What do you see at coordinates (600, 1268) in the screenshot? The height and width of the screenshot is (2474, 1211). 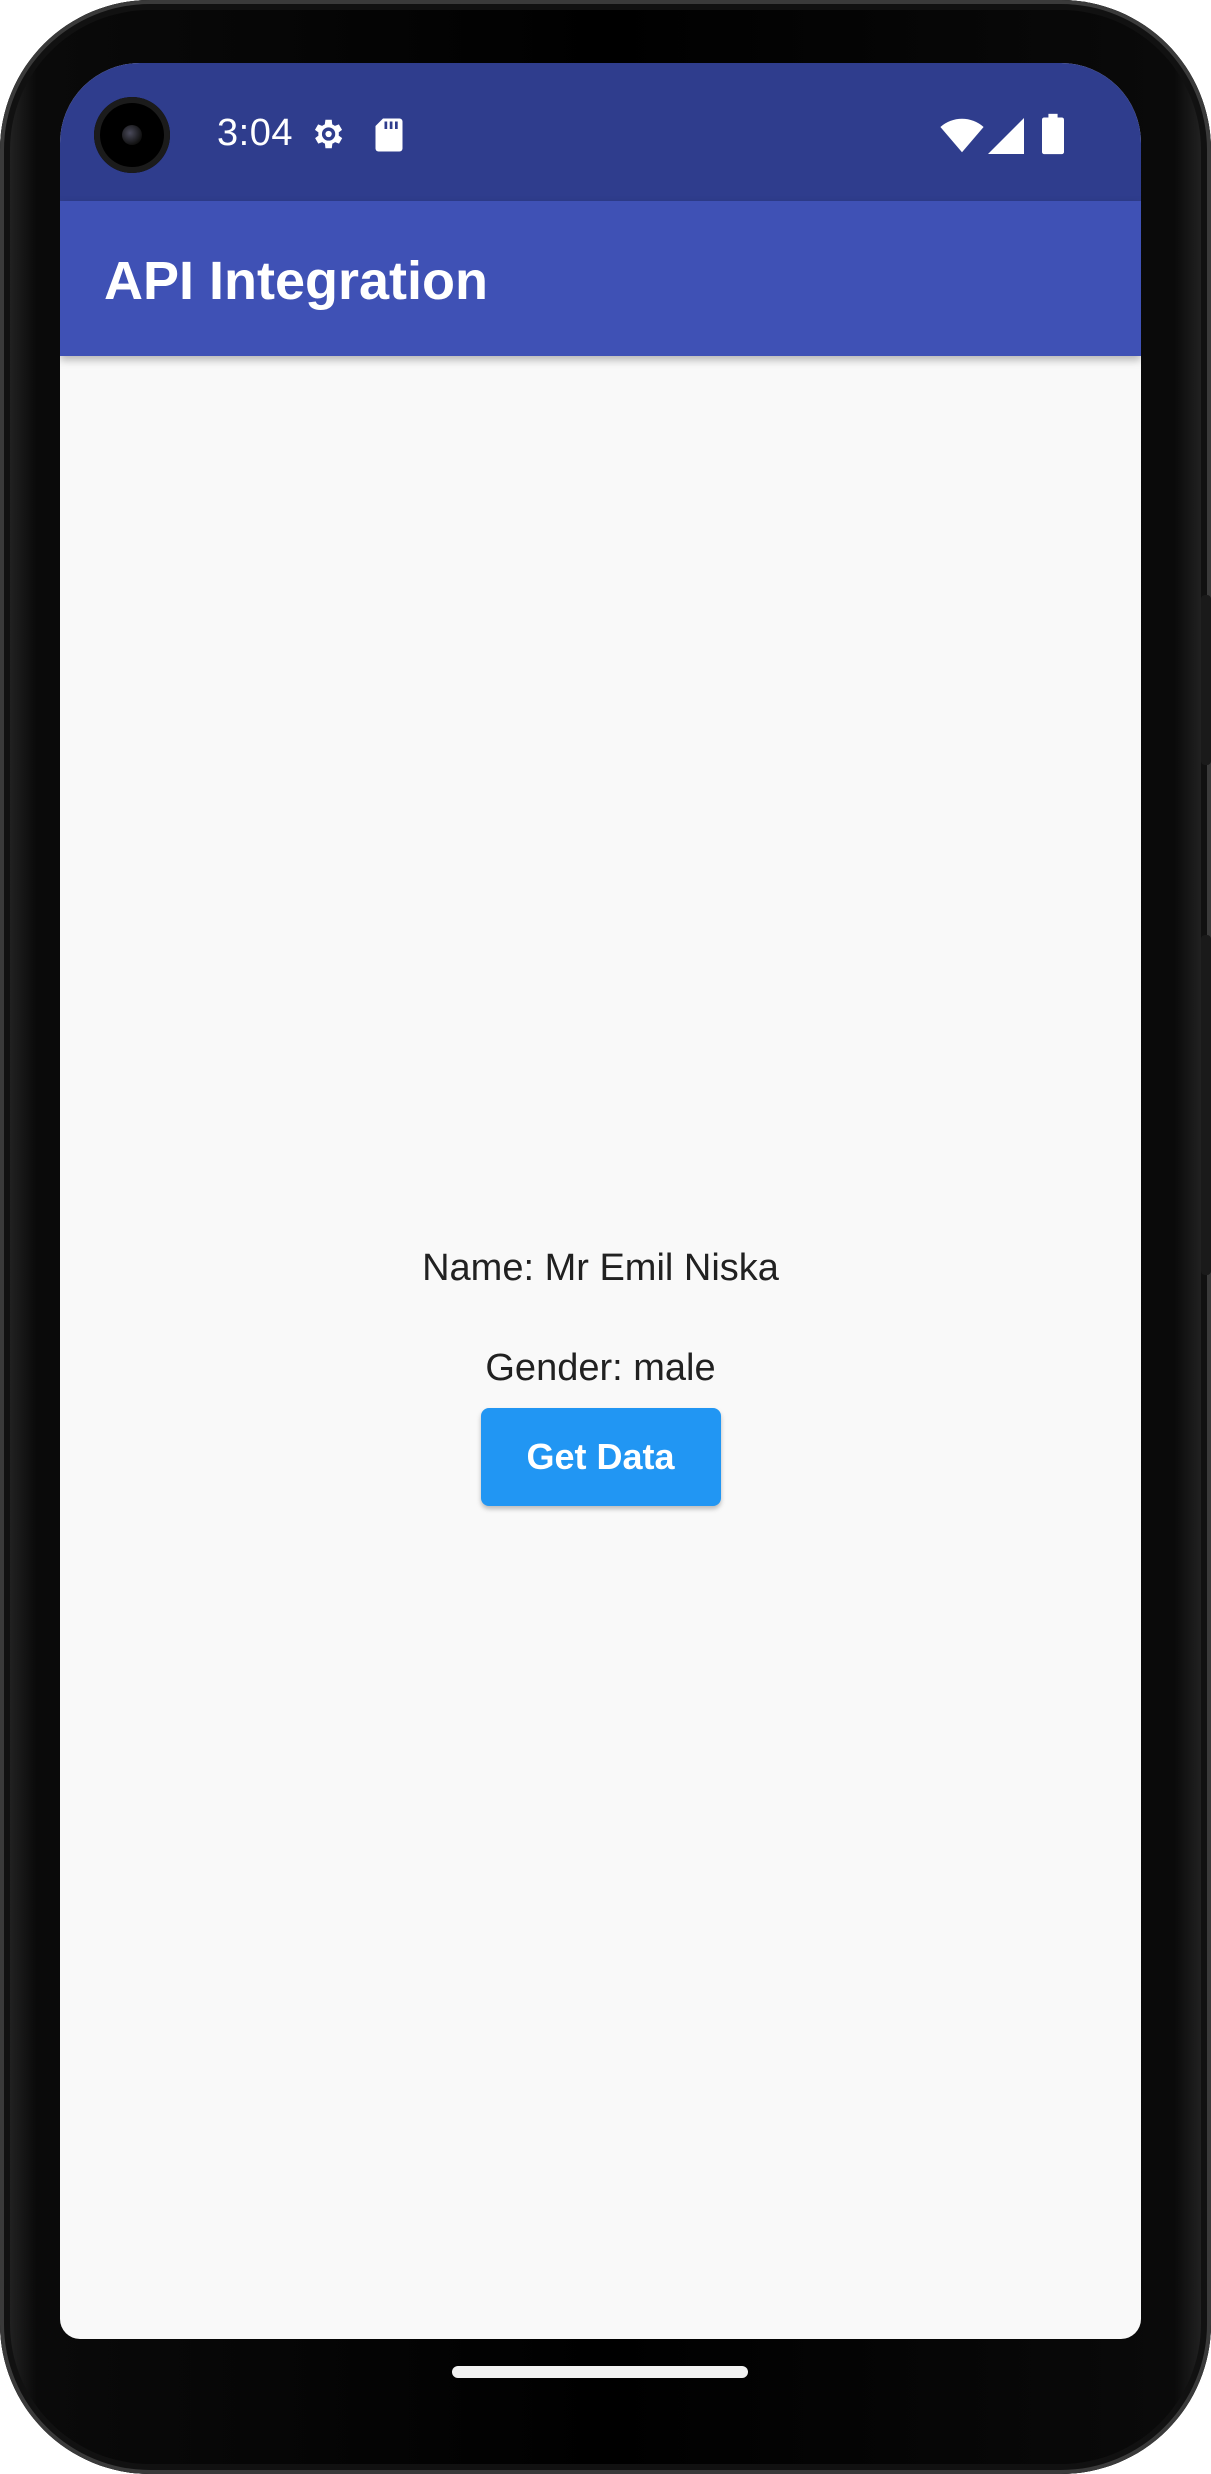 I see `name-text: Name: Mr Emil Niska` at bounding box center [600, 1268].